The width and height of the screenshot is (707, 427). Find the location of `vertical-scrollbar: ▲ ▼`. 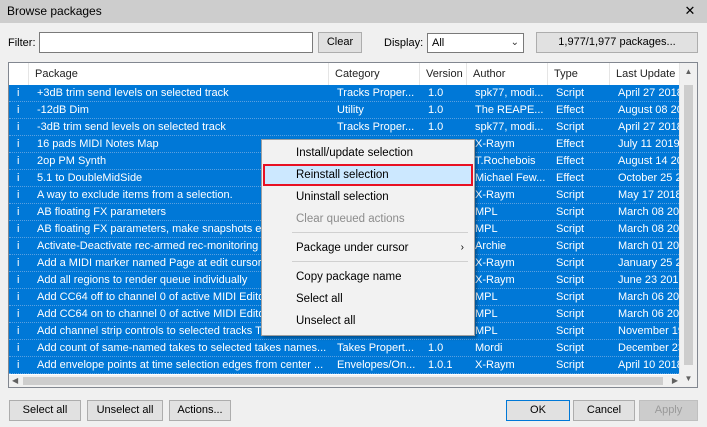

vertical-scrollbar: ▲ ▼ is located at coordinates (688, 225).